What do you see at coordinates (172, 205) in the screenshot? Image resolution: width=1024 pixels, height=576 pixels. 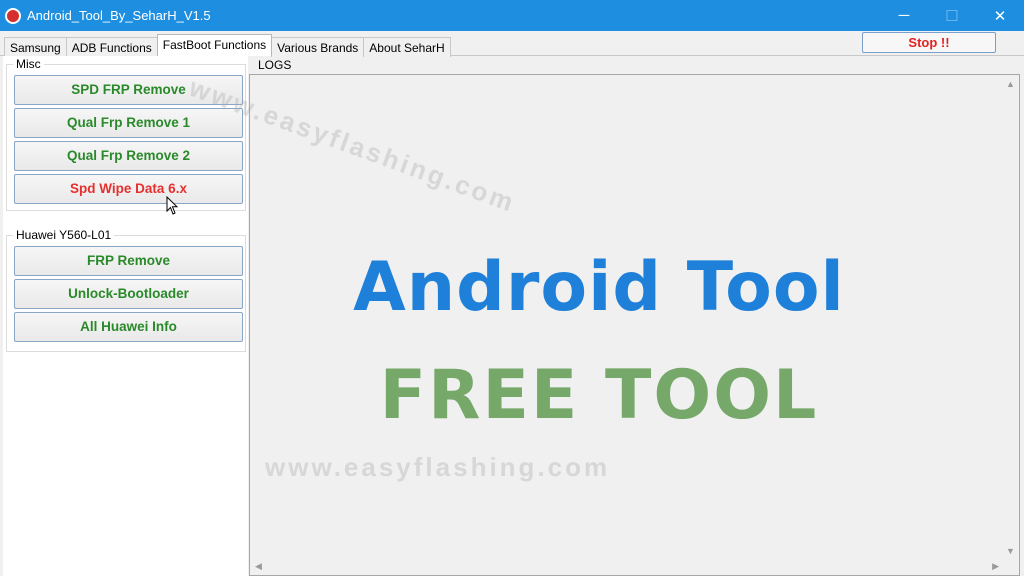 I see `mouse-cursor-icon` at bounding box center [172, 205].